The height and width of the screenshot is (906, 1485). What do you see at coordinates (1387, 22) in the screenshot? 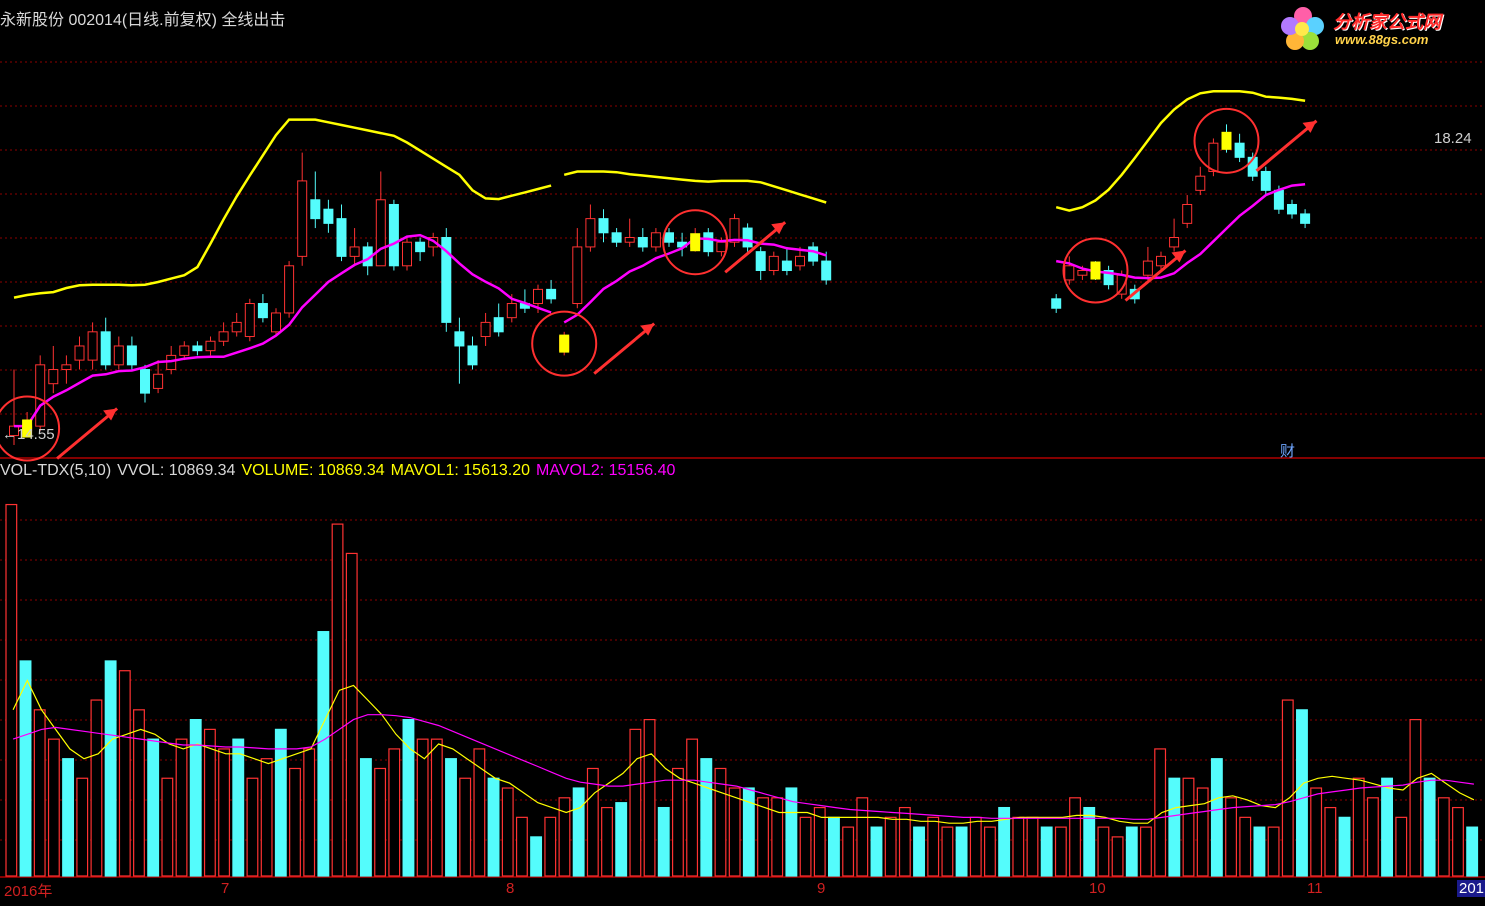
I see `logo-name: 分析家公式网` at bounding box center [1387, 22].